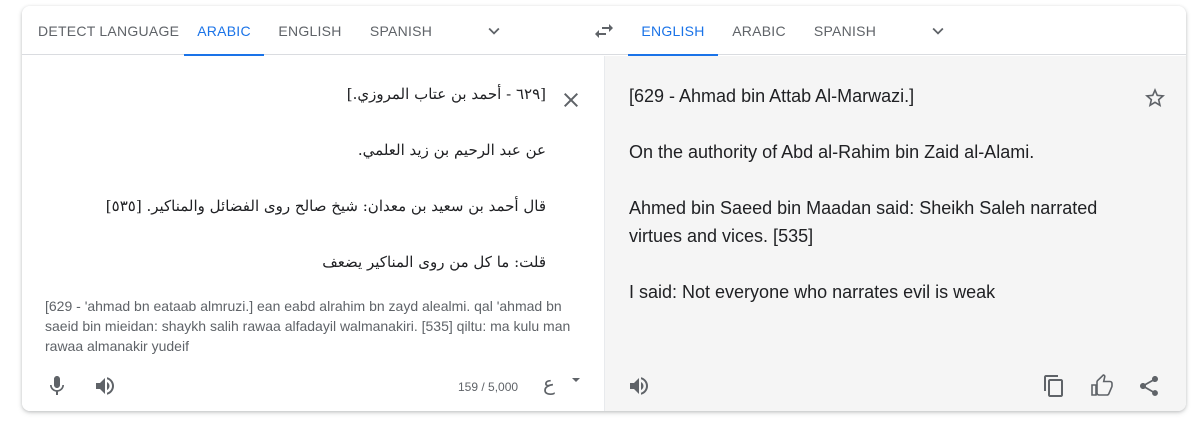  What do you see at coordinates (845, 30) in the screenshot?
I see `tab-target-spanish: SPANISH` at bounding box center [845, 30].